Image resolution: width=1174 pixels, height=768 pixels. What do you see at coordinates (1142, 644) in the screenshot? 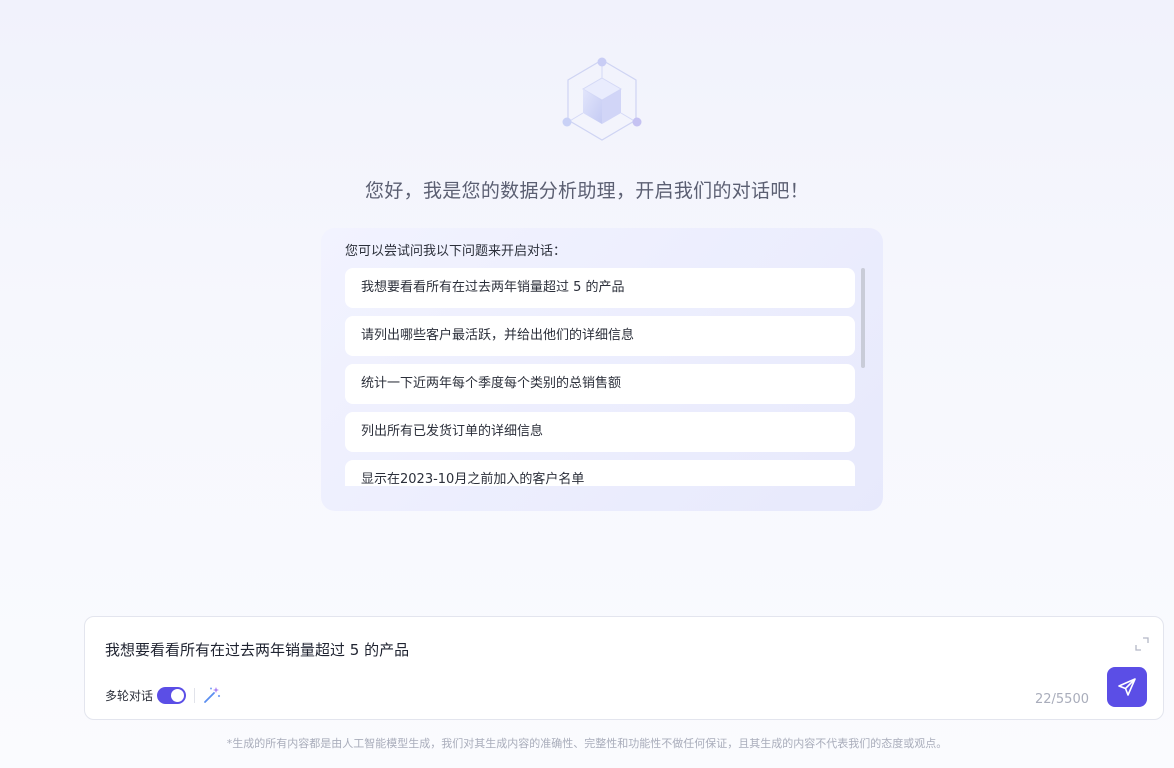
I see `expand-icon` at bounding box center [1142, 644].